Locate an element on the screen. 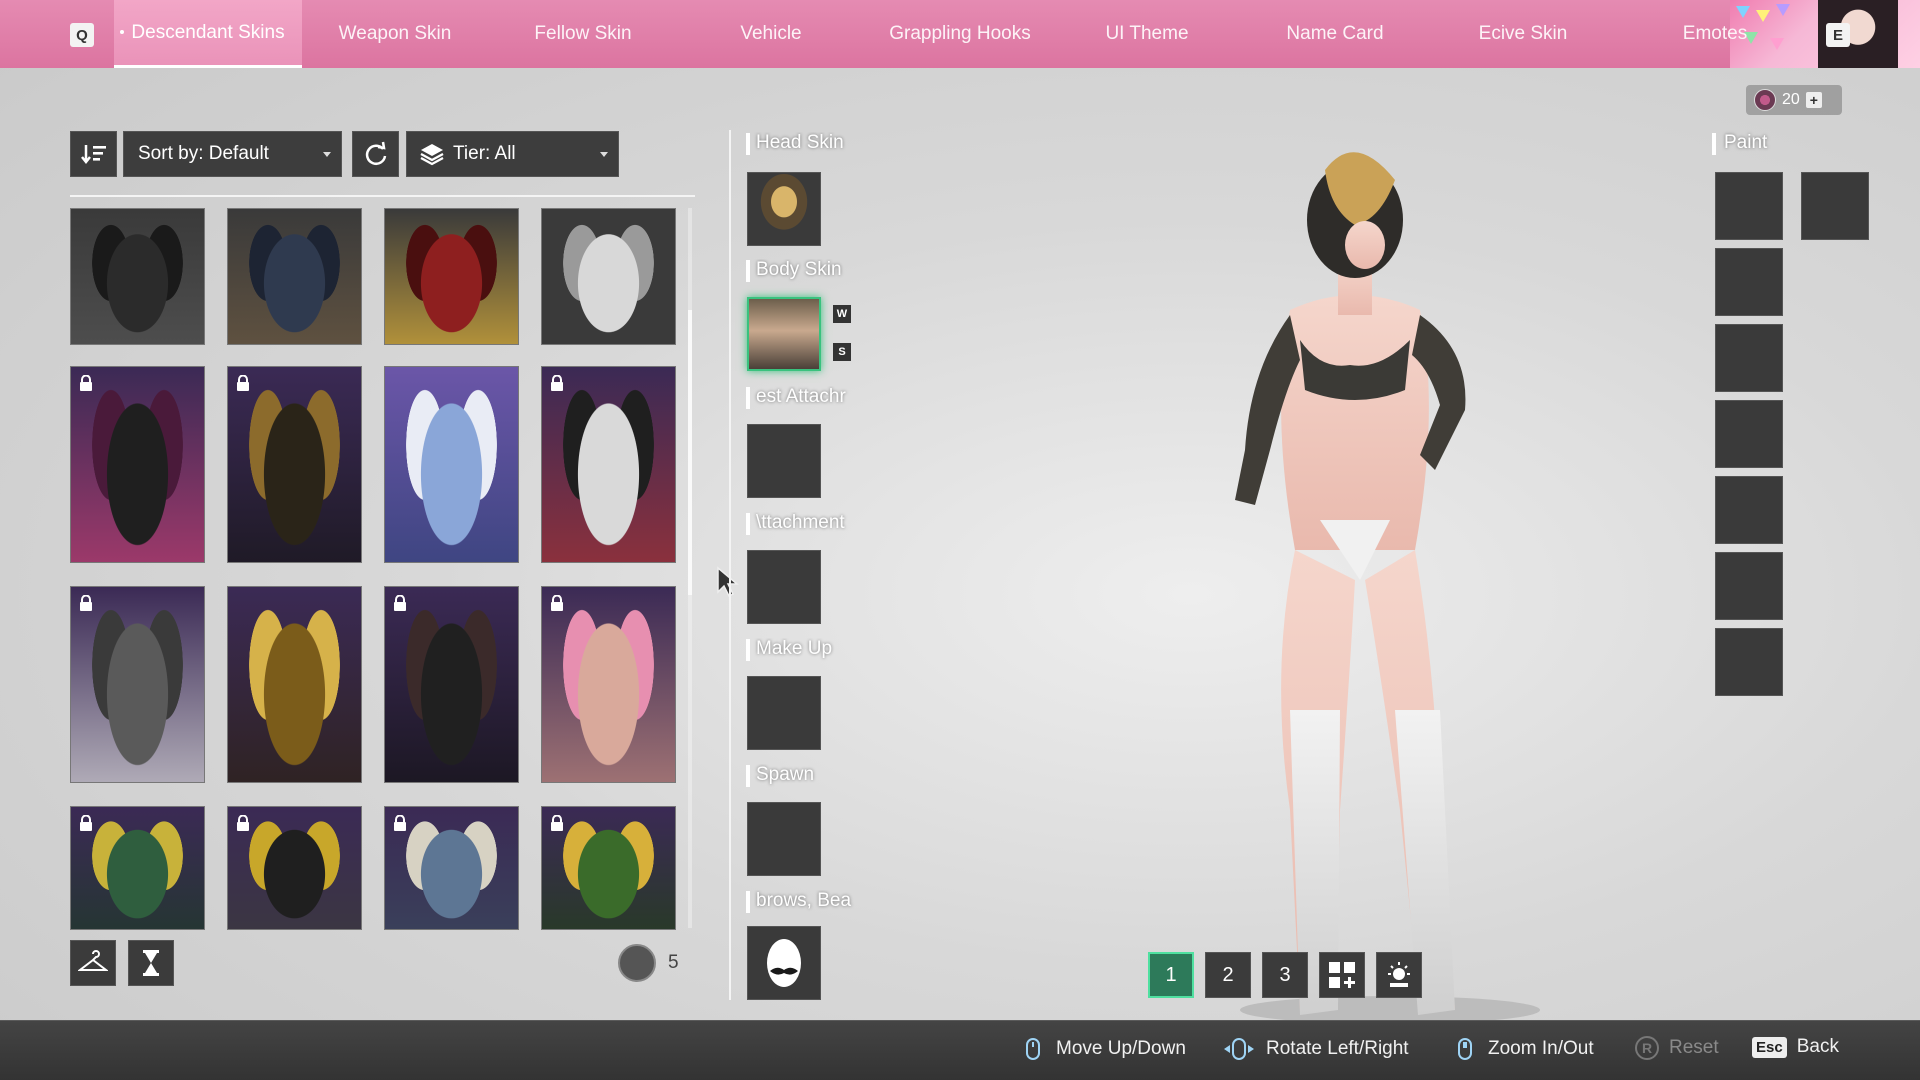 This screenshot has width=1920, height=1080. hint-back: Esc Back is located at coordinates (1795, 1047).